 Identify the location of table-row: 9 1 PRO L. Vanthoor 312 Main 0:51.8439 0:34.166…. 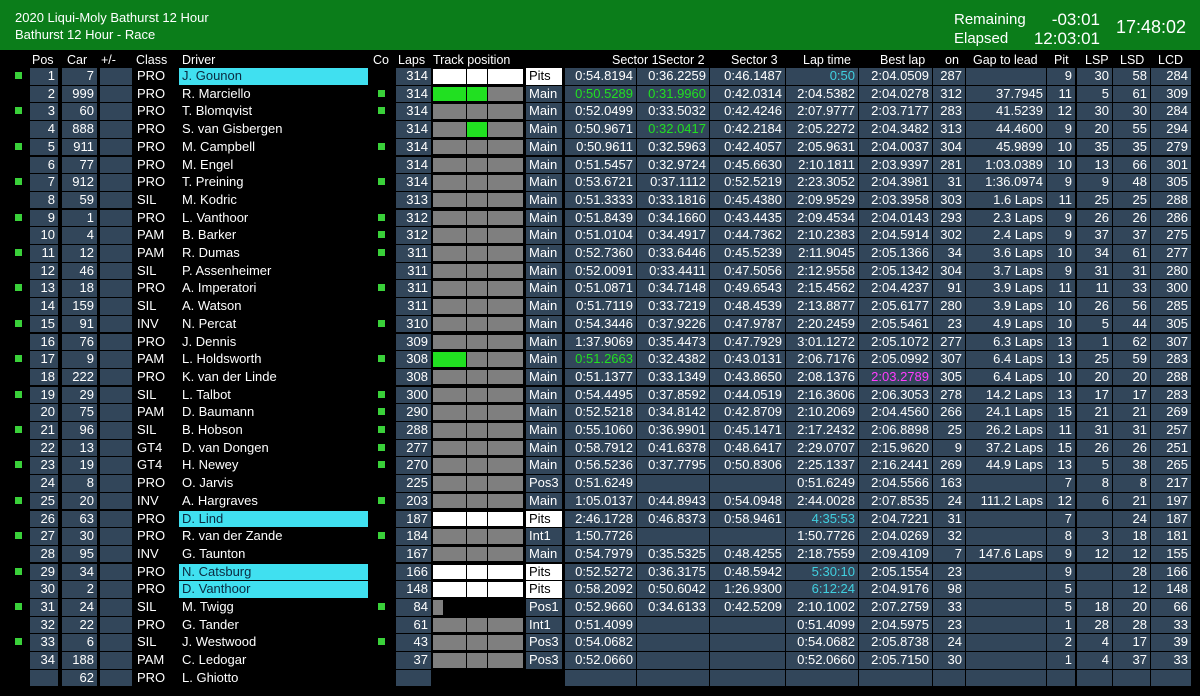
(600, 218).